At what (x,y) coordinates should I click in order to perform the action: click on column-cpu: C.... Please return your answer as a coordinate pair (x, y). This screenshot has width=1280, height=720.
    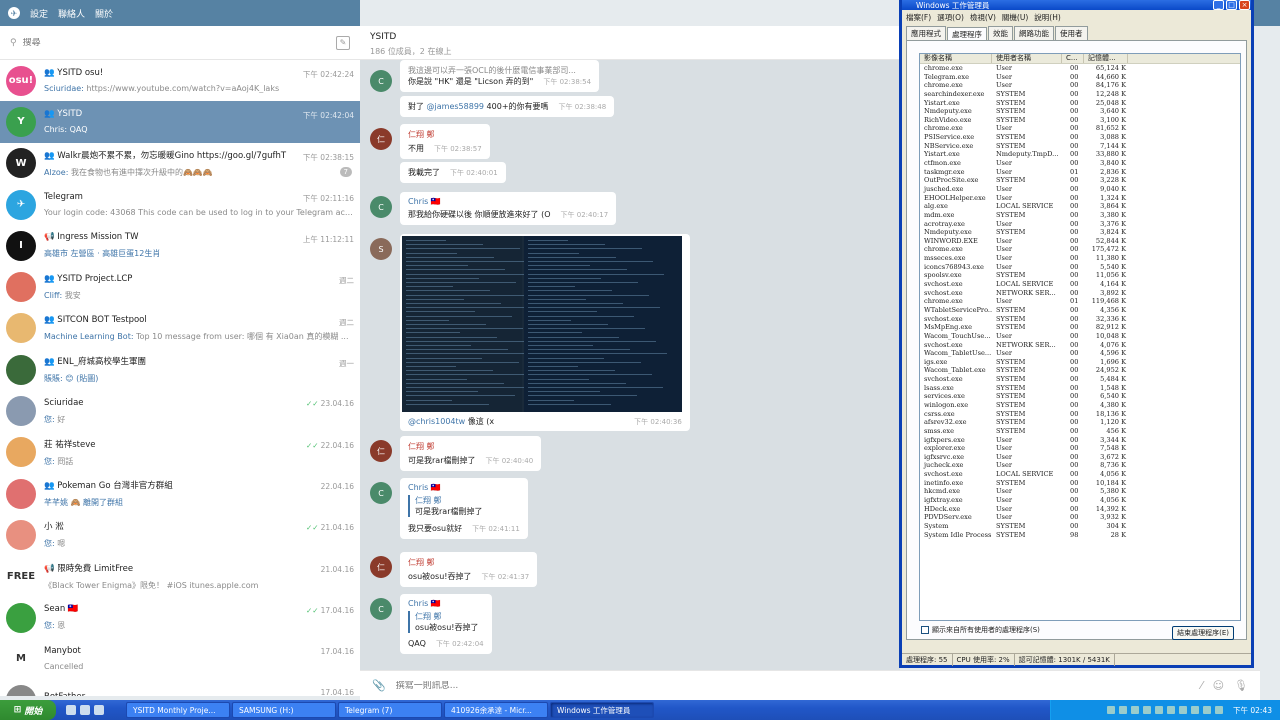
    Looking at the image, I should click on (1073, 58).